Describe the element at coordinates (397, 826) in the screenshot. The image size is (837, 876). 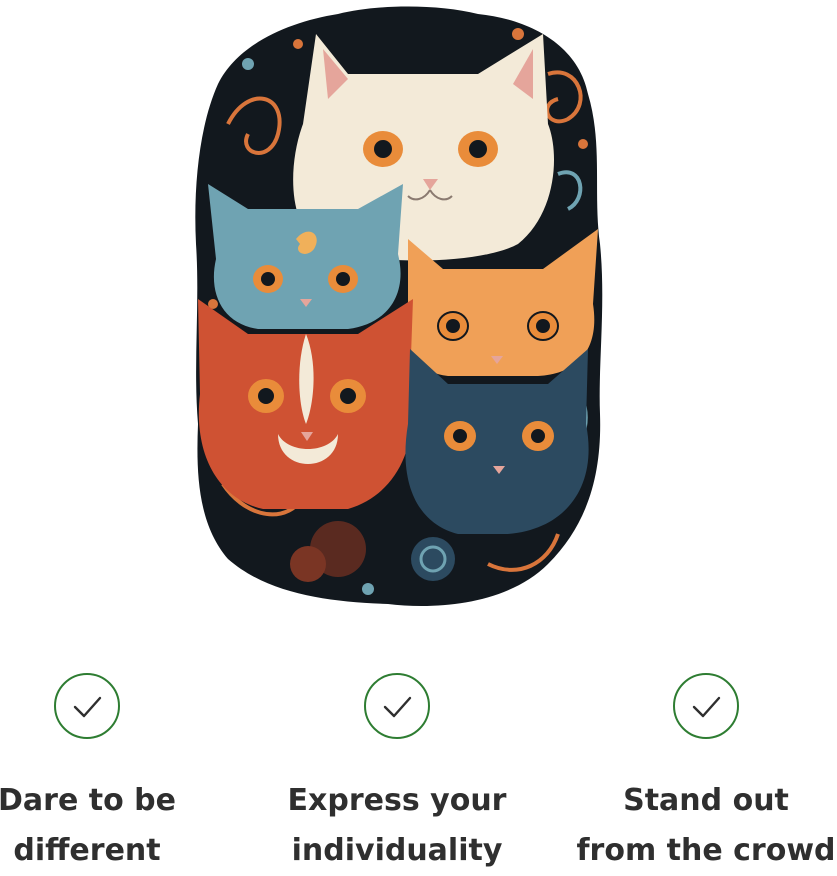
I see `feature-label: Express your individuality` at that location.